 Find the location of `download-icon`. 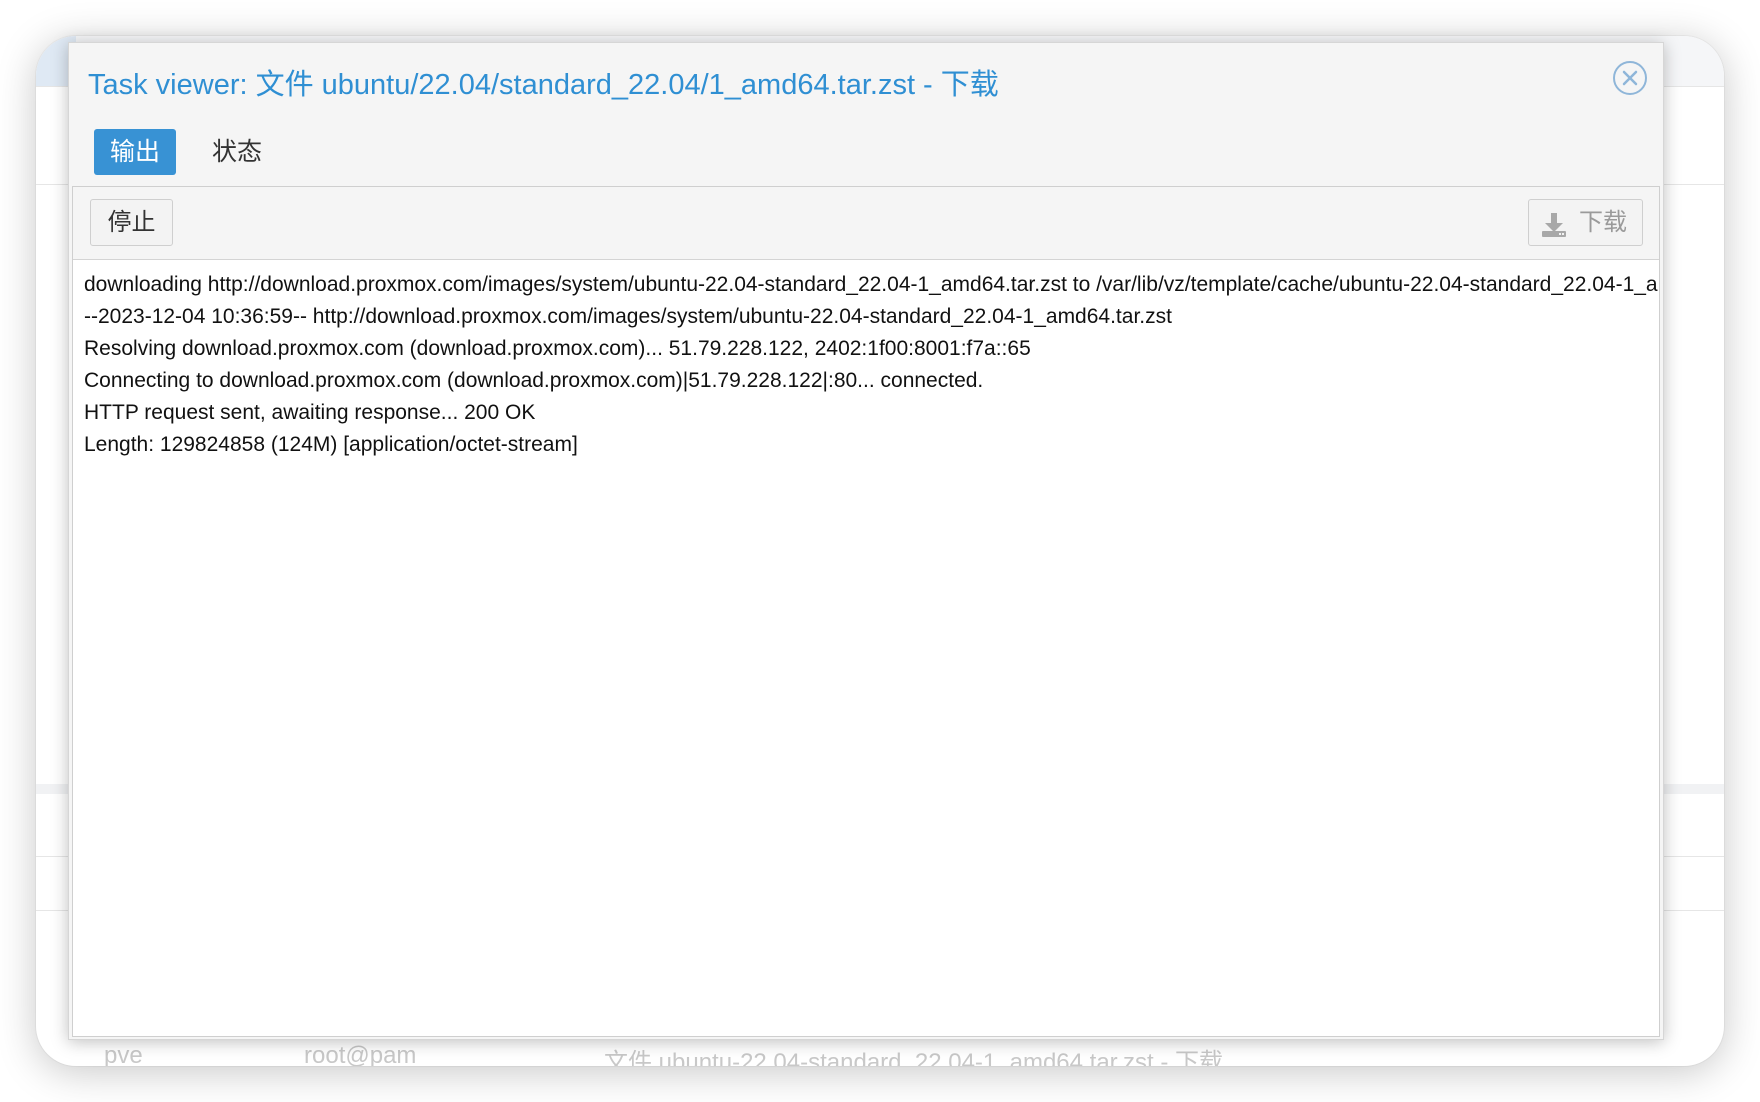

download-icon is located at coordinates (1554, 223).